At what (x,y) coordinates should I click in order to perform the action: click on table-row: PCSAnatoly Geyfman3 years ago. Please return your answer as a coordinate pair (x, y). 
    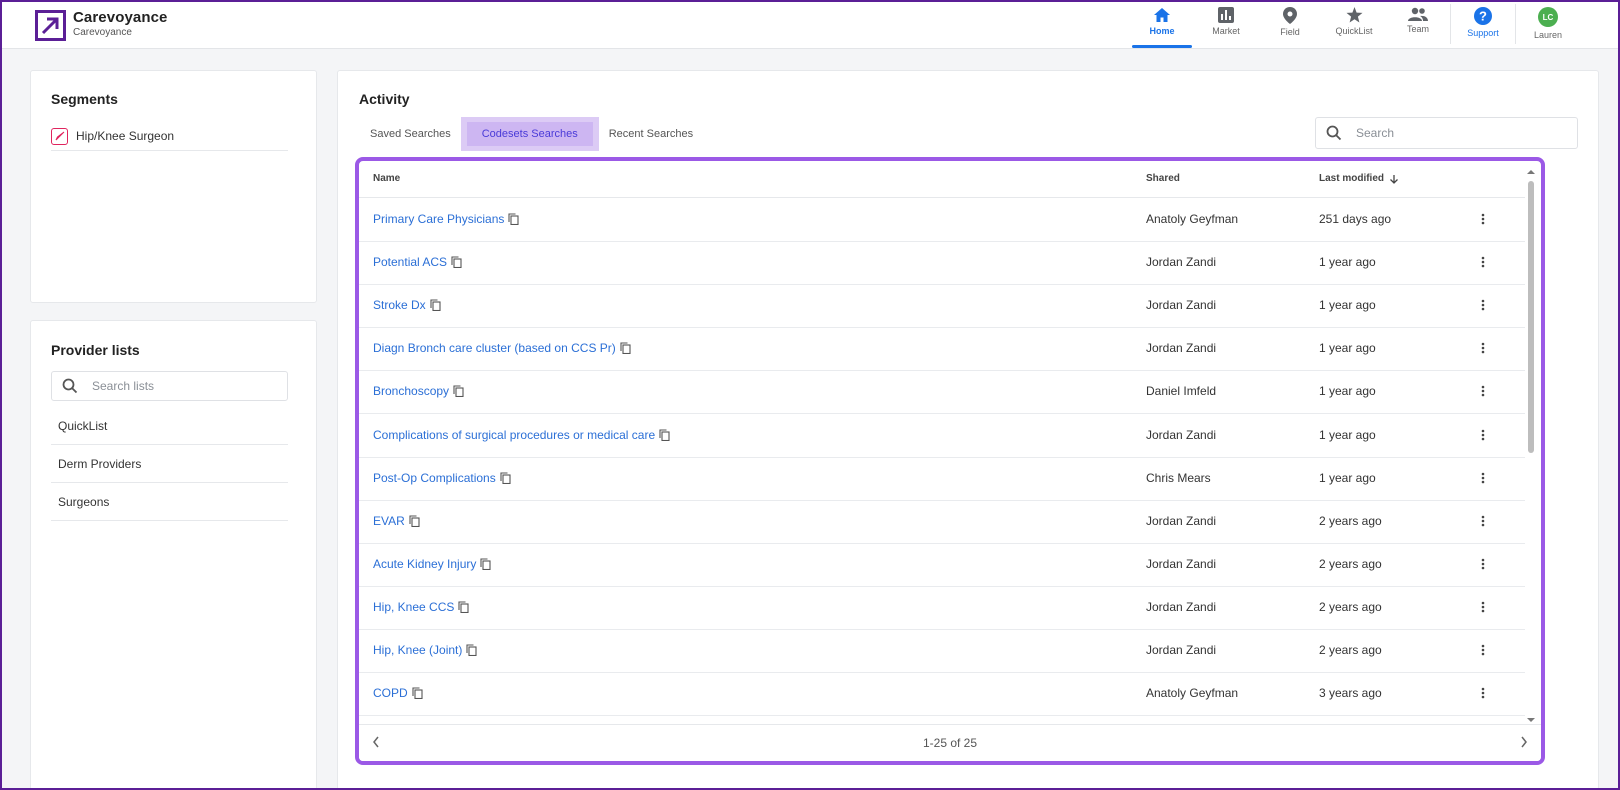
    Looking at the image, I should click on (942, 719).